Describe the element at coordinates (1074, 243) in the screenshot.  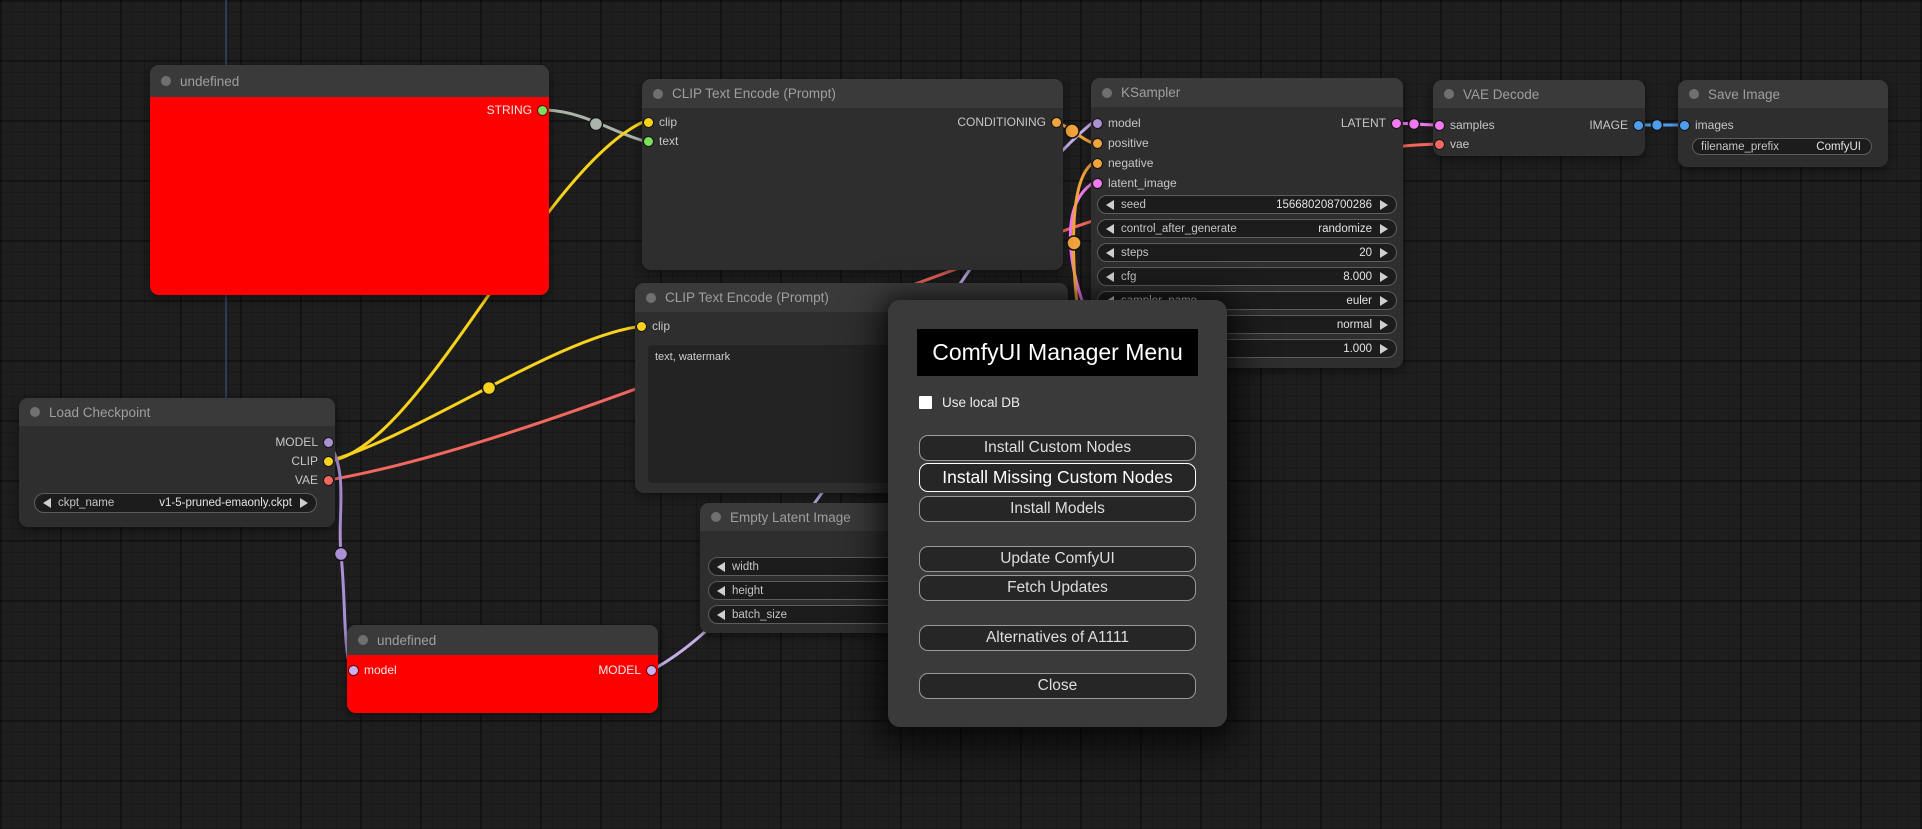
I see `reroute-dot-orange-negative` at that location.